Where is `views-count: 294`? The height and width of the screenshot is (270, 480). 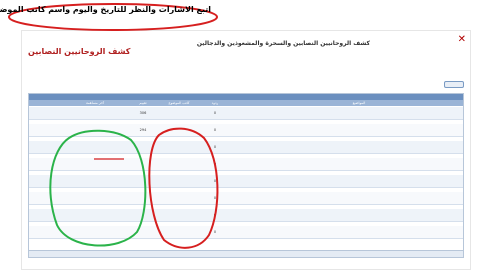
views-count: 294 is located at coordinates (144, 130).